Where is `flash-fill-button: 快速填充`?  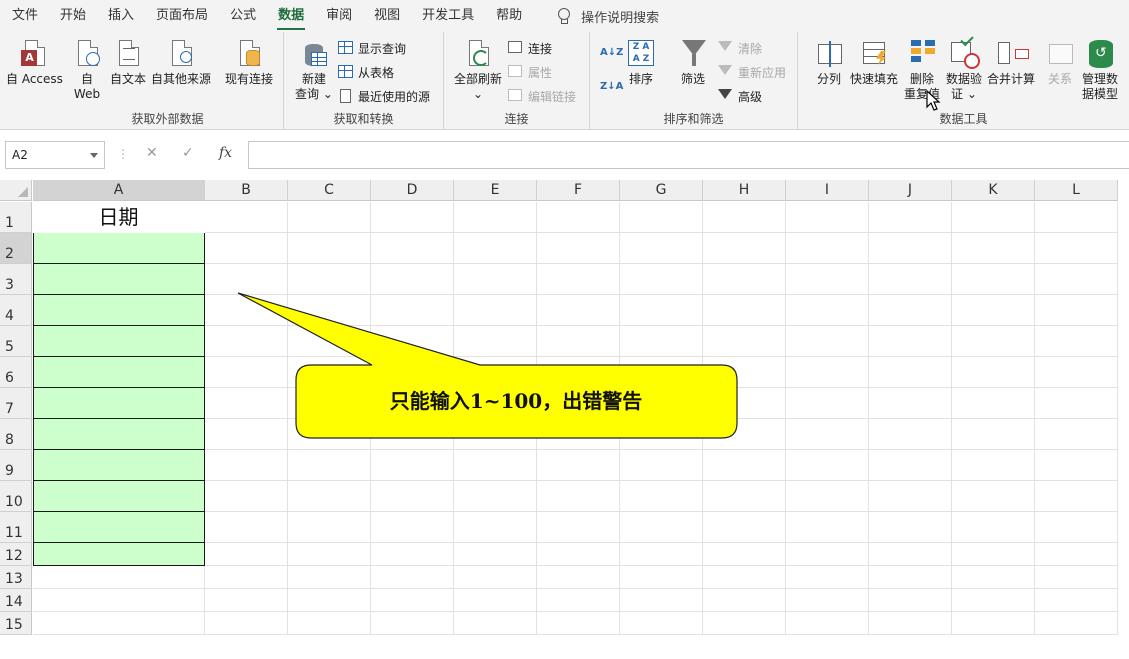
flash-fill-button: 快速填充 is located at coordinates (874, 62).